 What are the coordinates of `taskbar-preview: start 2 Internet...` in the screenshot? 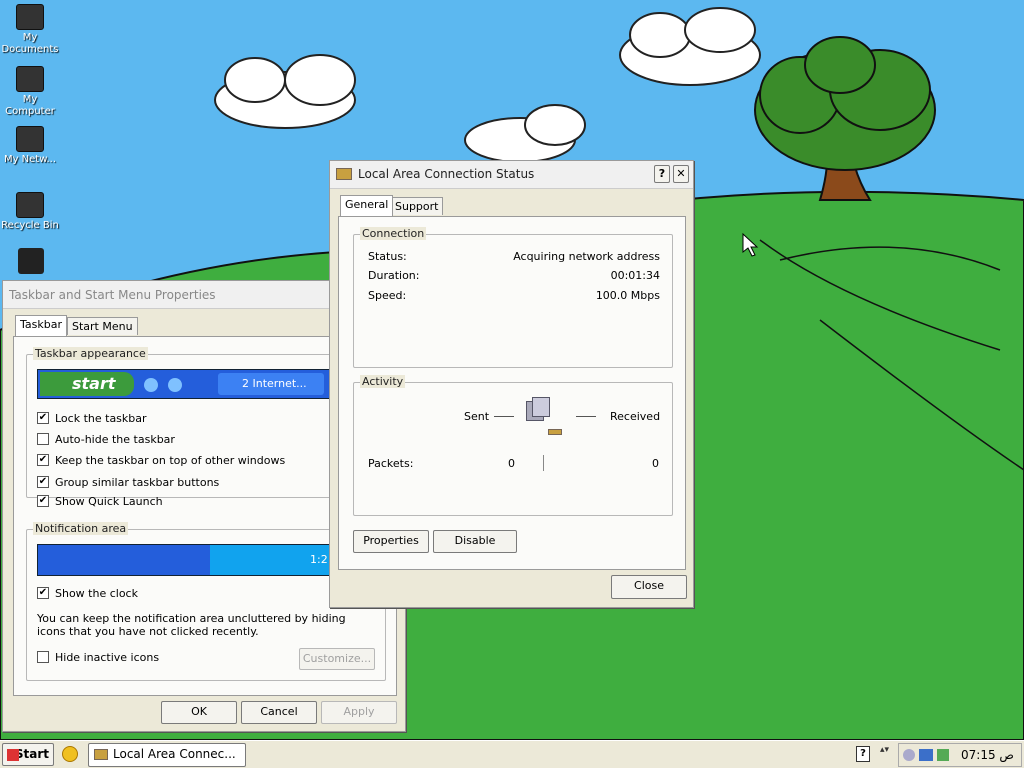 It's located at (207, 384).